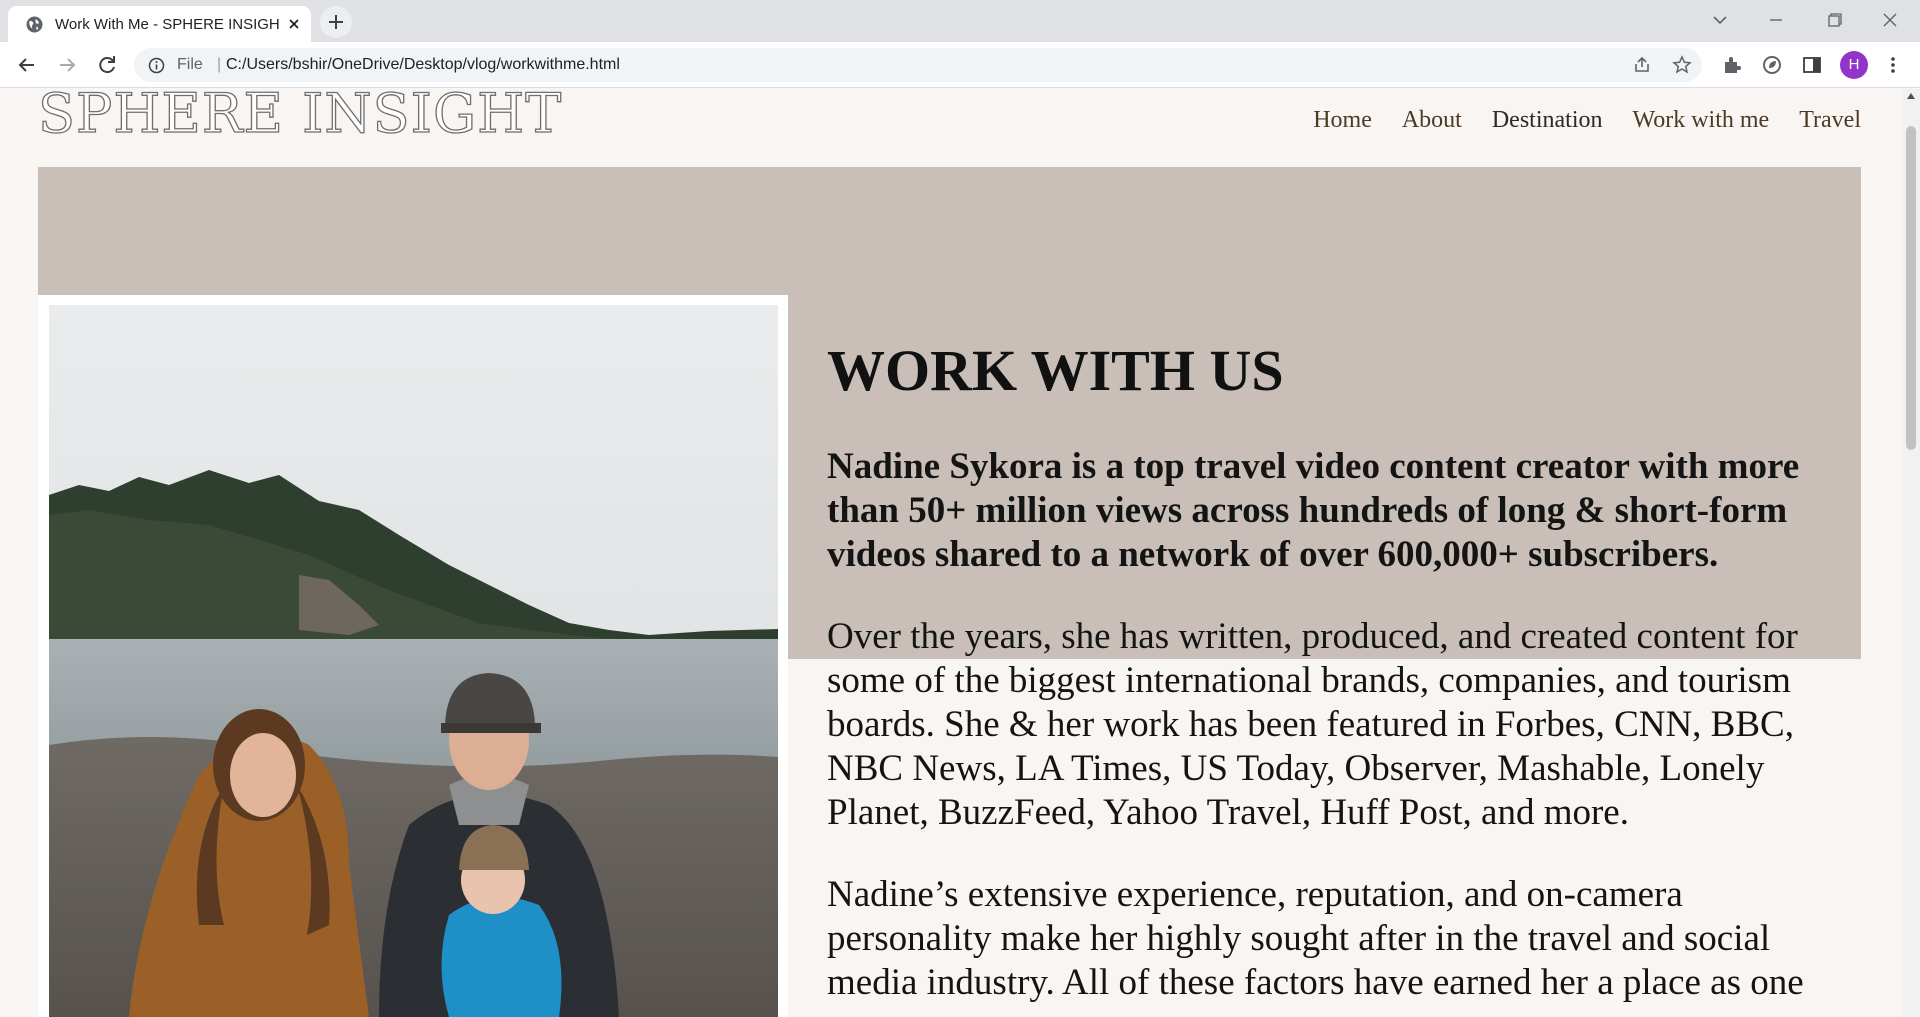 This screenshot has height=1017, width=1920. I want to click on forward-arrow-icon, so click(67, 65).